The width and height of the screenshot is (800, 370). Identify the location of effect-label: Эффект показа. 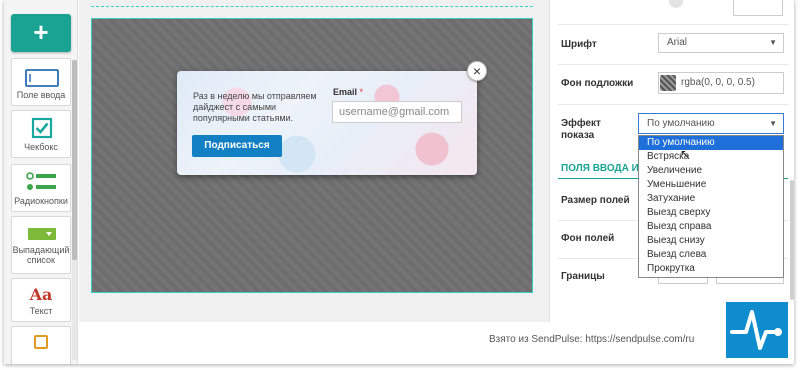
(581, 129).